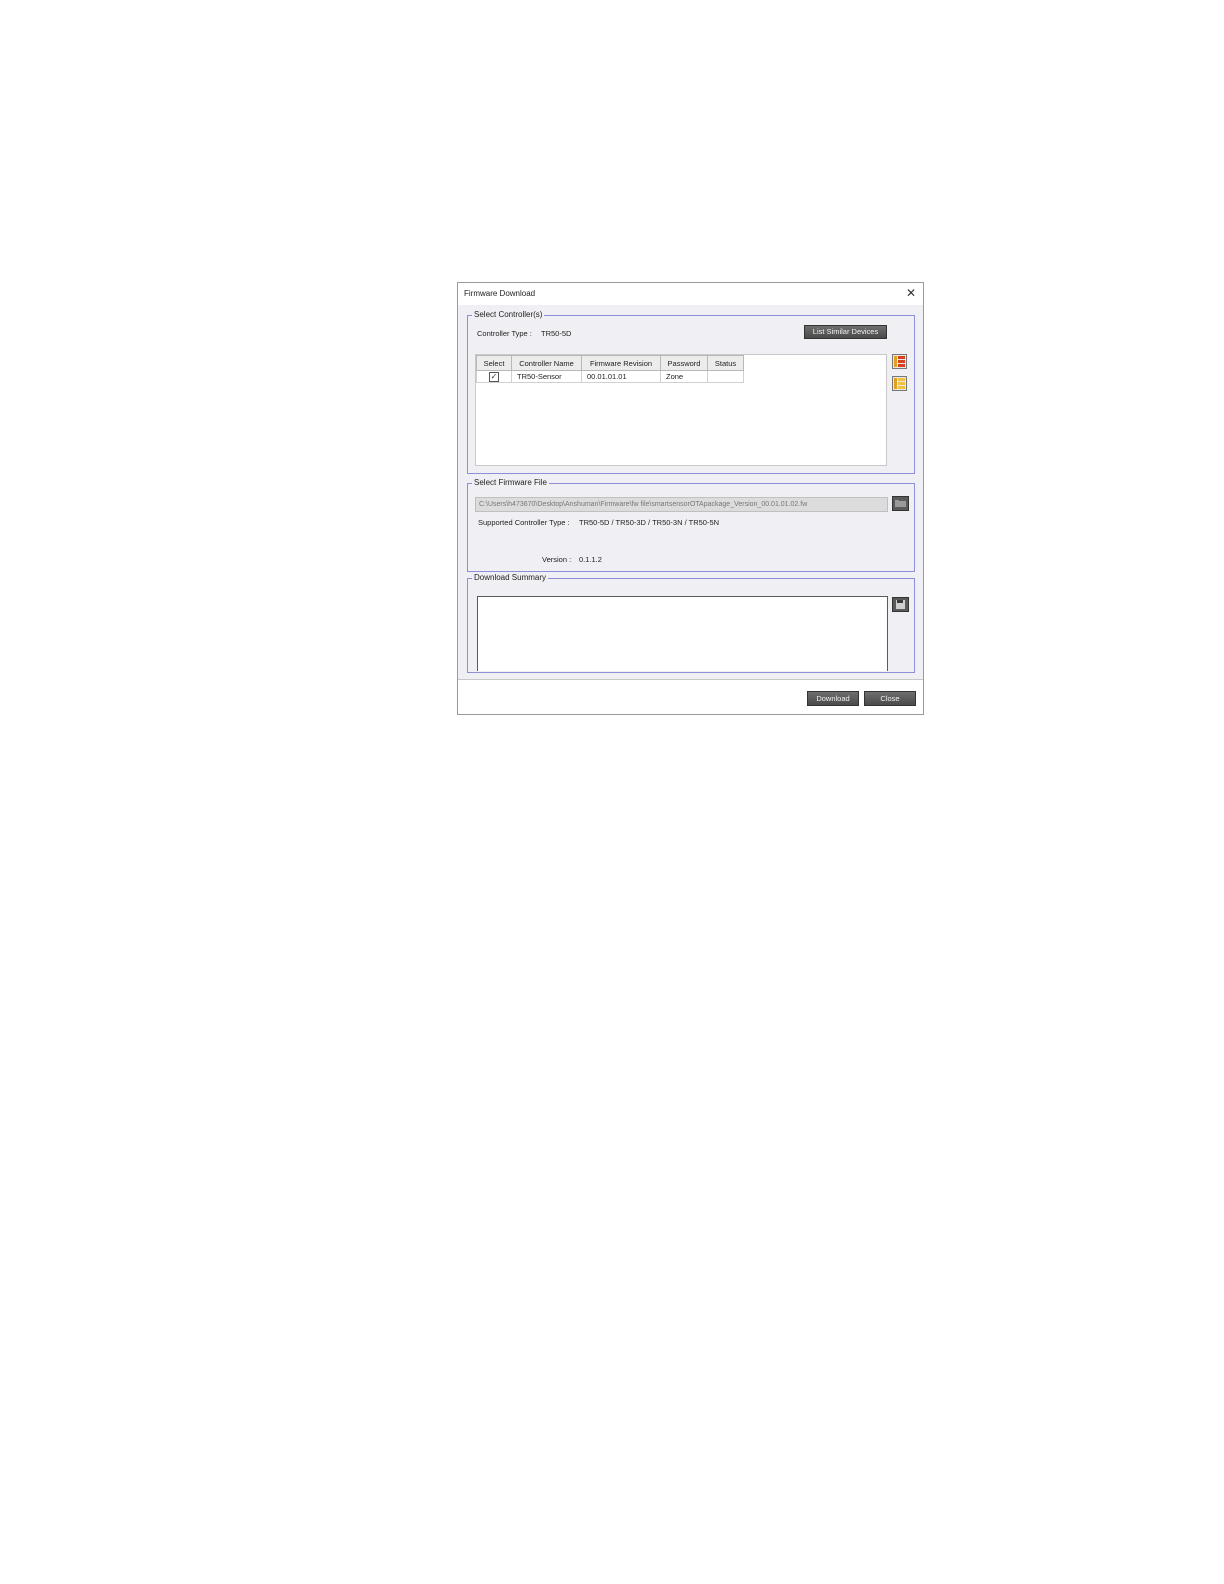  I want to click on close-icon: ✕, so click(911, 293).